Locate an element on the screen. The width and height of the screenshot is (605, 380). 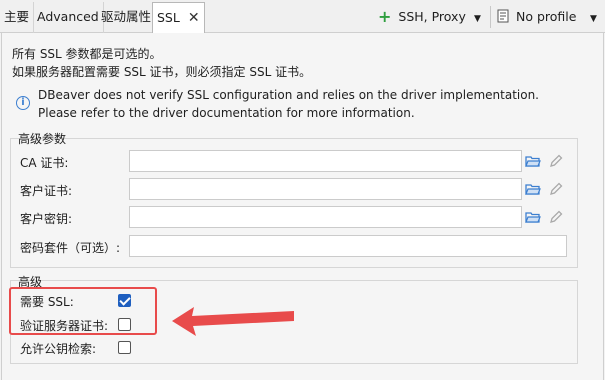
client-key-field is located at coordinates (325, 217).